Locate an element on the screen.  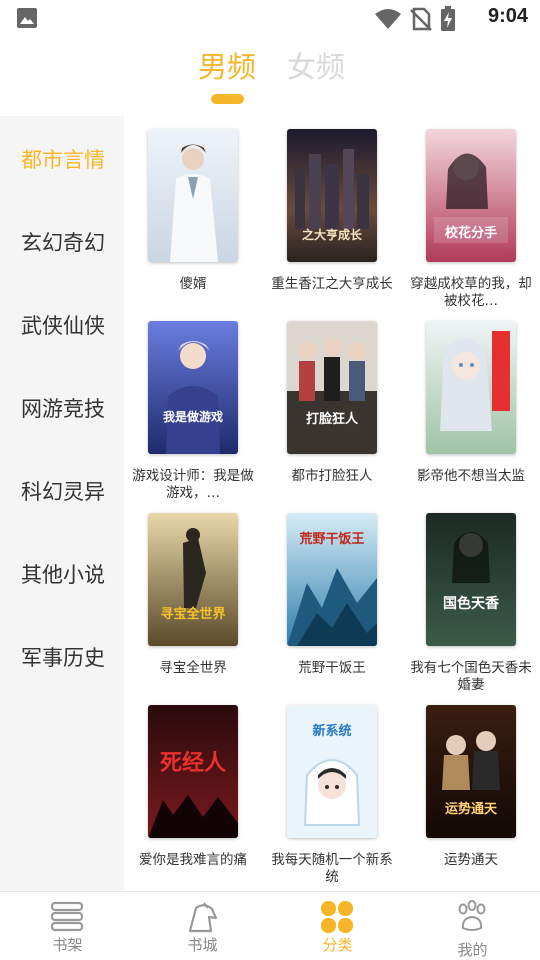
book-title: 荒野干饭王 is located at coordinates (332, 668).